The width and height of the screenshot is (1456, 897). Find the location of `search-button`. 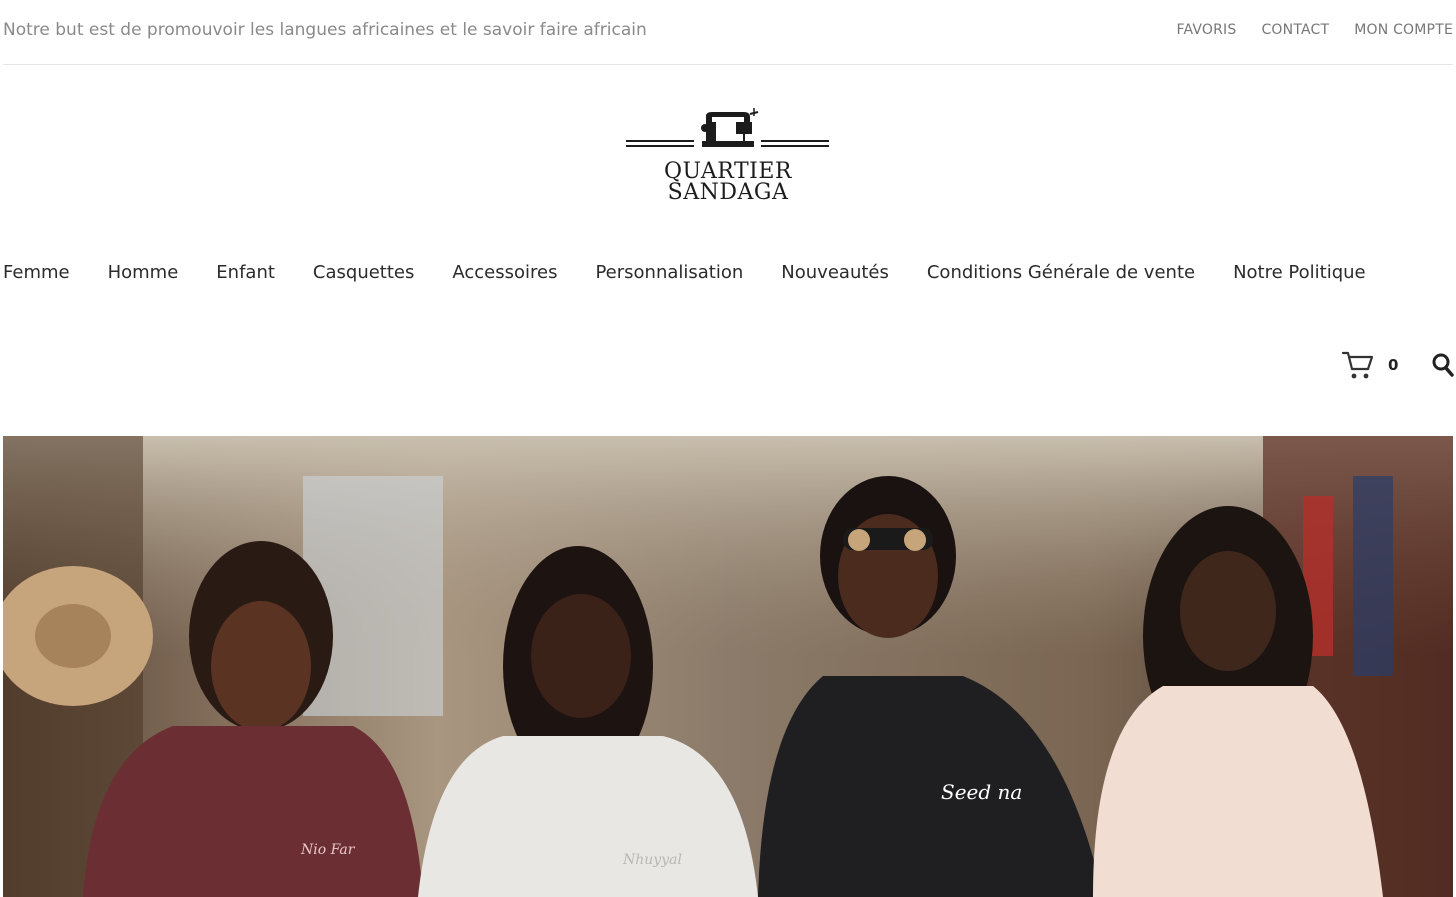

search-button is located at coordinates (1443, 367).